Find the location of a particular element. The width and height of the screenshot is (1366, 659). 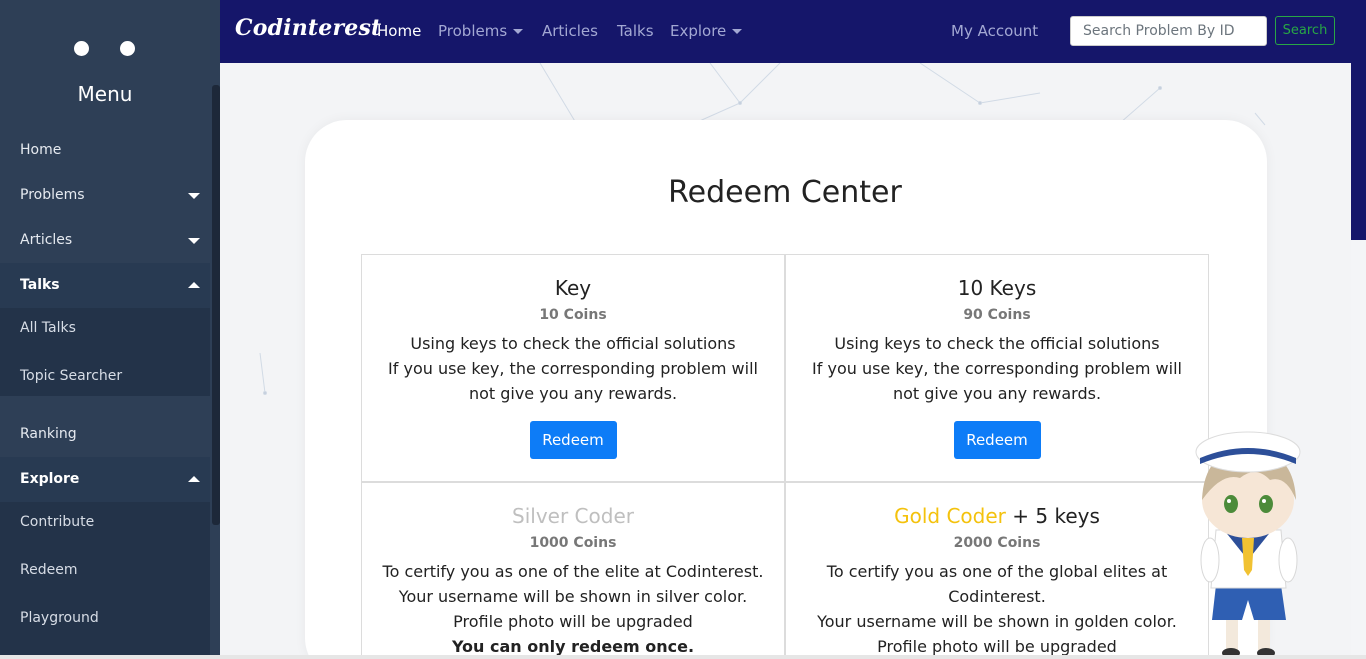

nav-talks: Talks is located at coordinates (635, 31).